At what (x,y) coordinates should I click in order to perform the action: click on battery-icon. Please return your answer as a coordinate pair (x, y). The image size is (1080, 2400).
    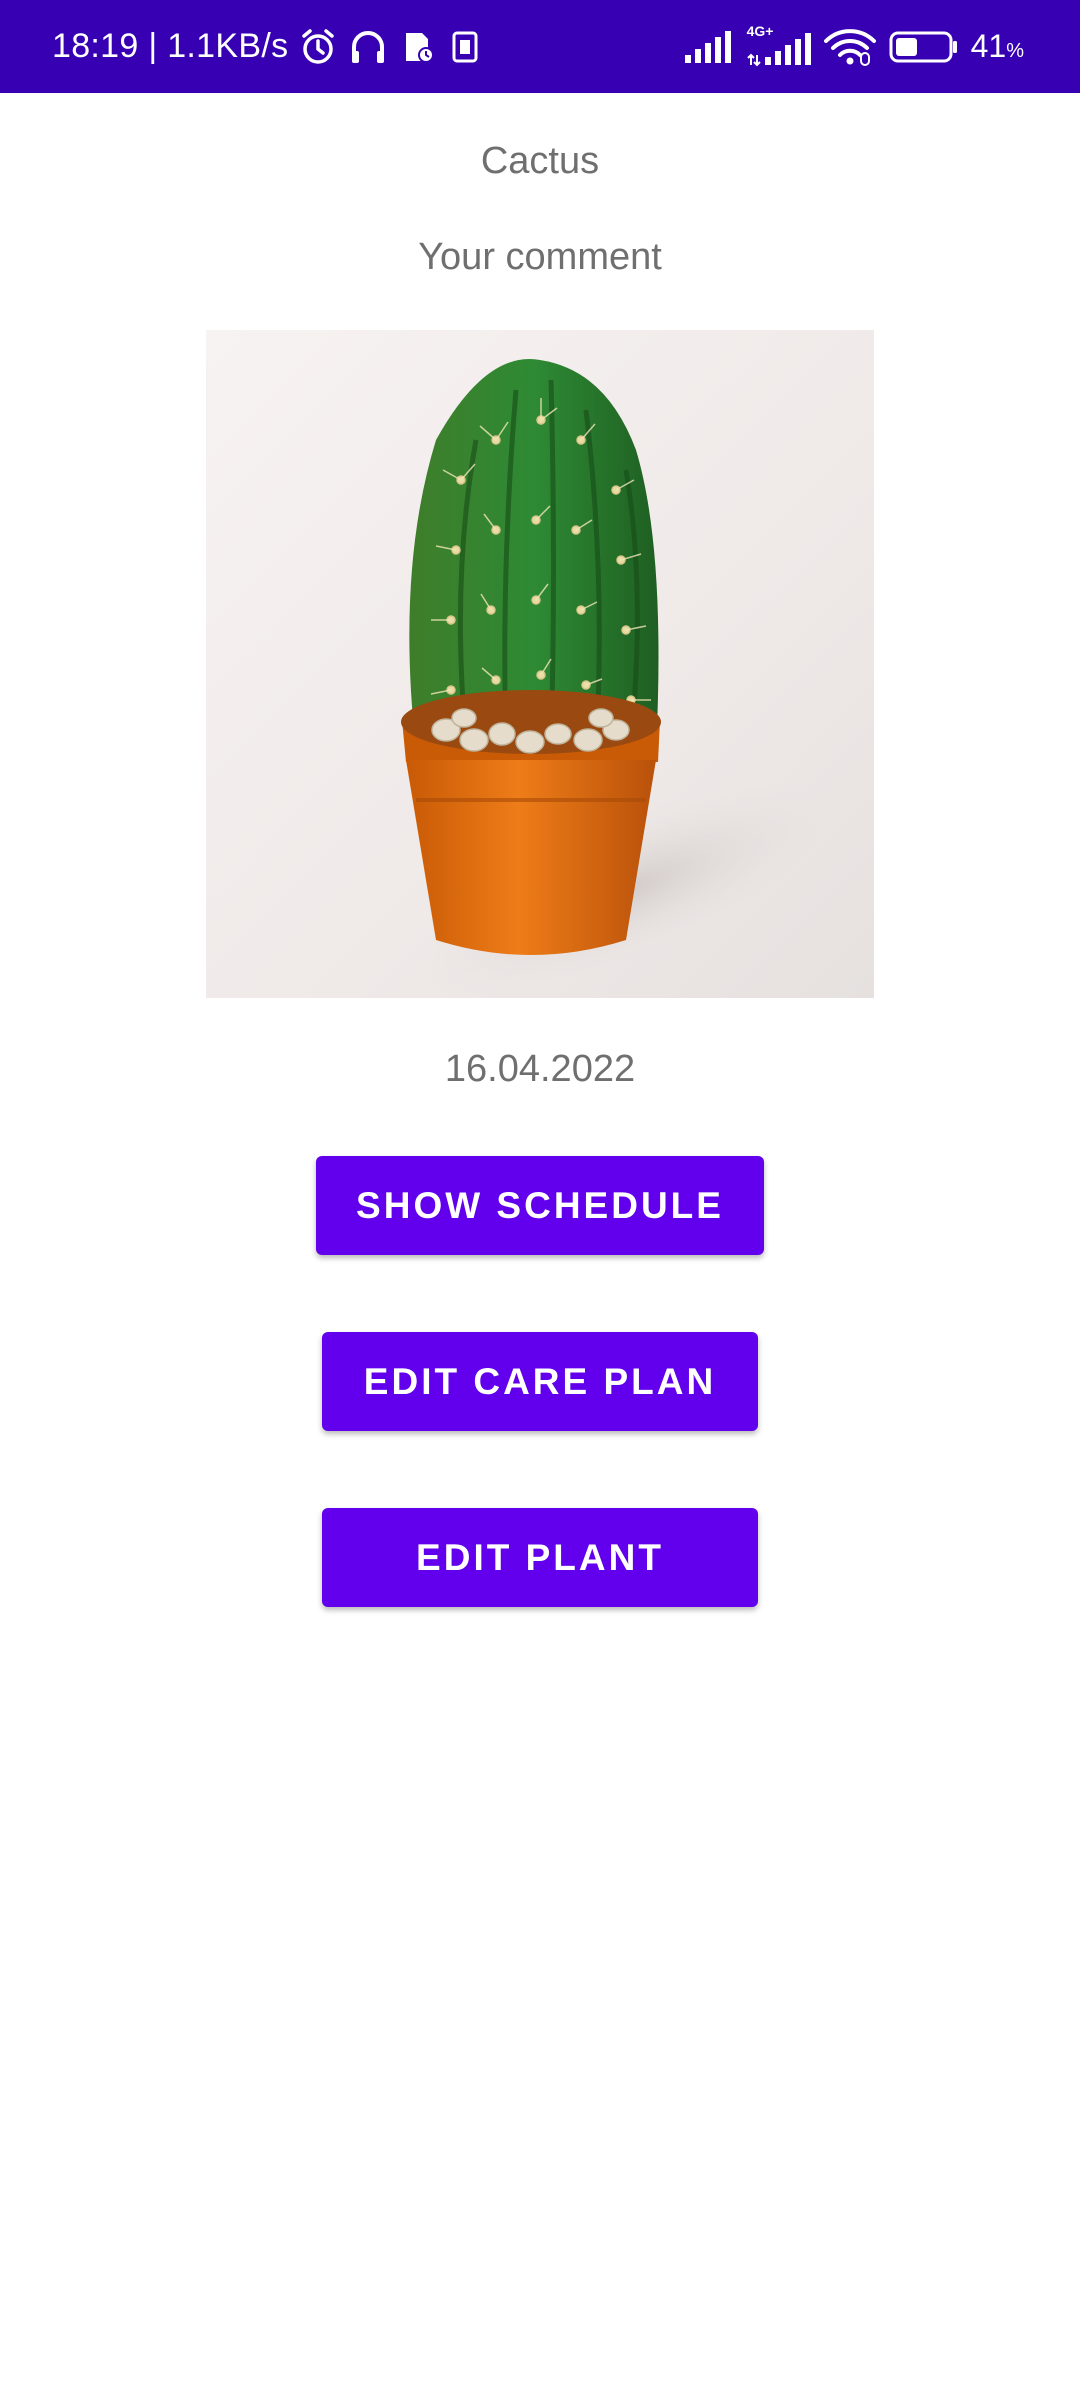
    Looking at the image, I should click on (924, 47).